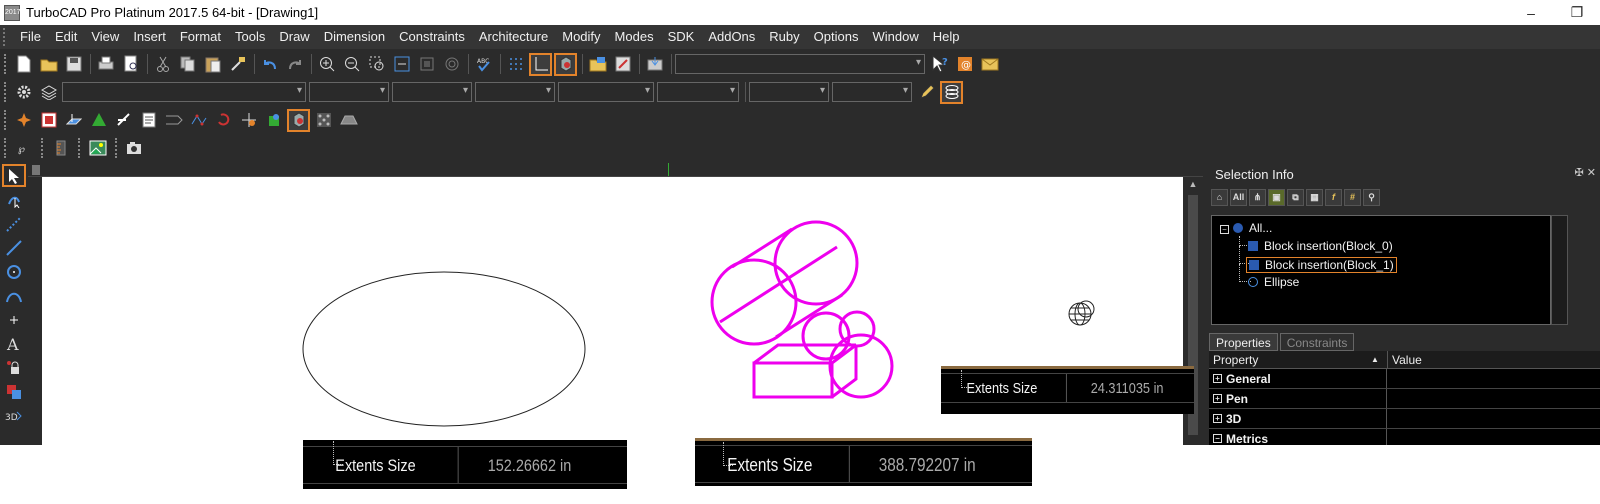  Describe the element at coordinates (1404, 399) in the screenshot. I see `property-group-pen: + Pen` at that location.